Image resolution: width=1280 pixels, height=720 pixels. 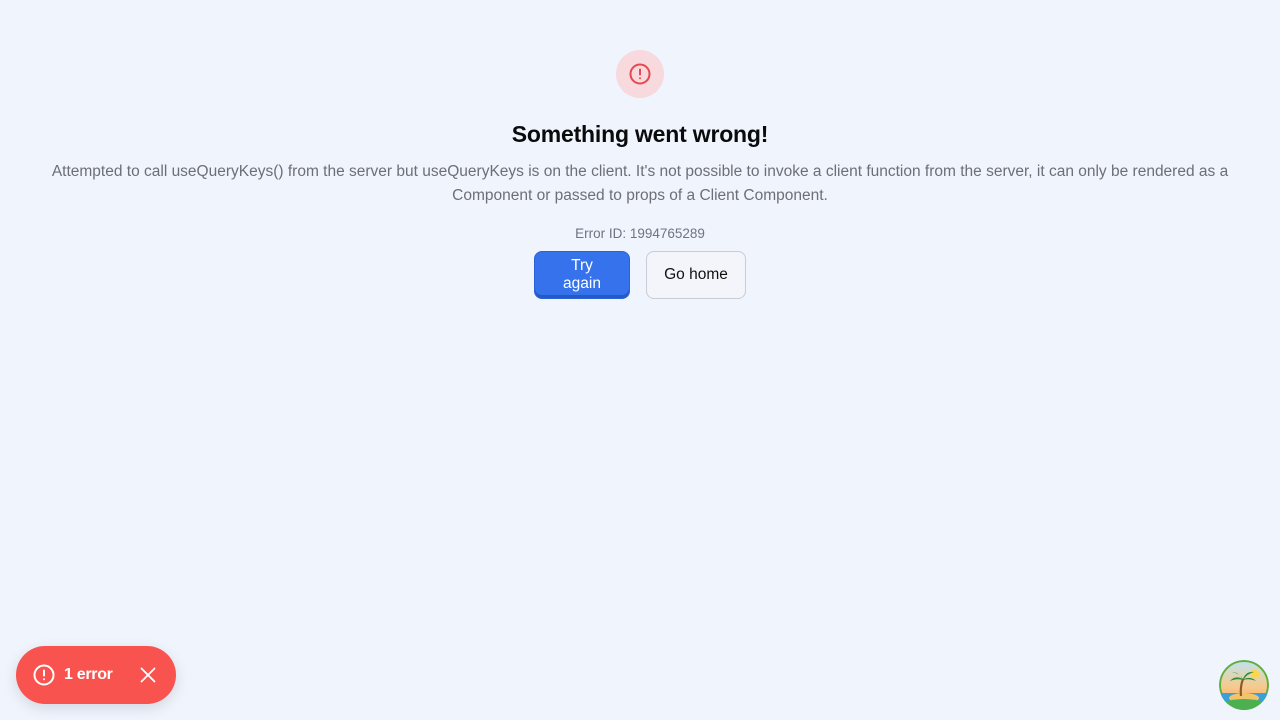 I want to click on error-toast: 1 error, so click(x=96, y=675).